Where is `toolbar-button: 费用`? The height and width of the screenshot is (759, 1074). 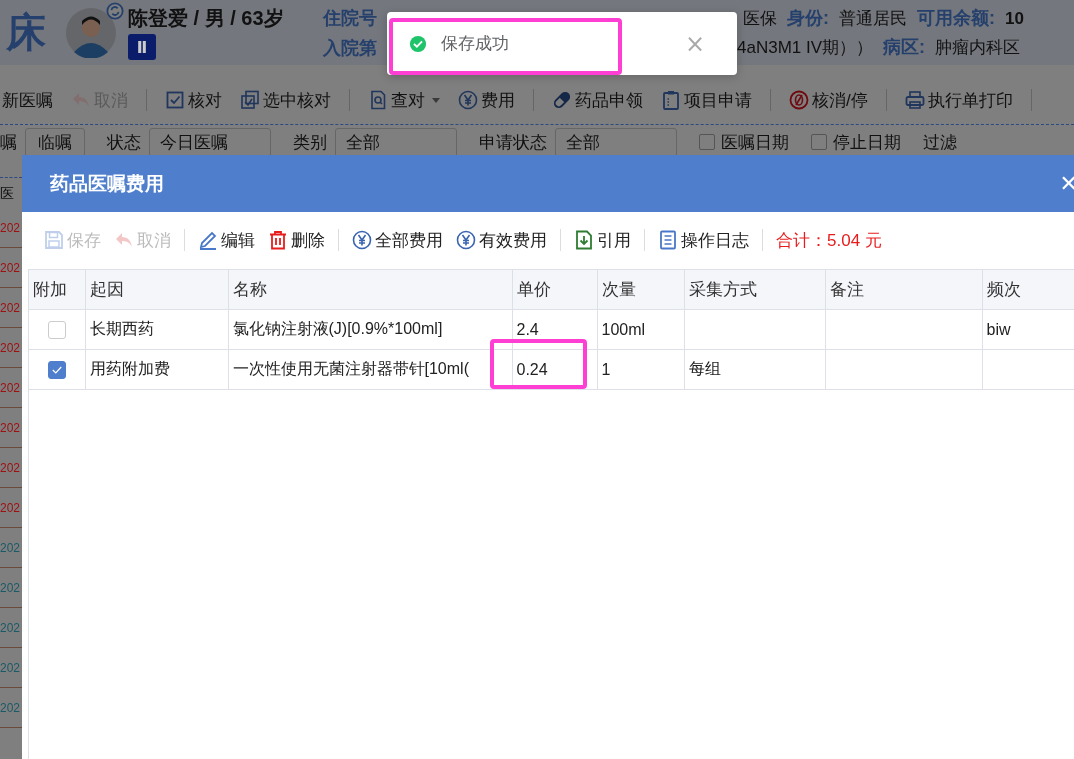 toolbar-button: 费用 is located at coordinates (486, 100).